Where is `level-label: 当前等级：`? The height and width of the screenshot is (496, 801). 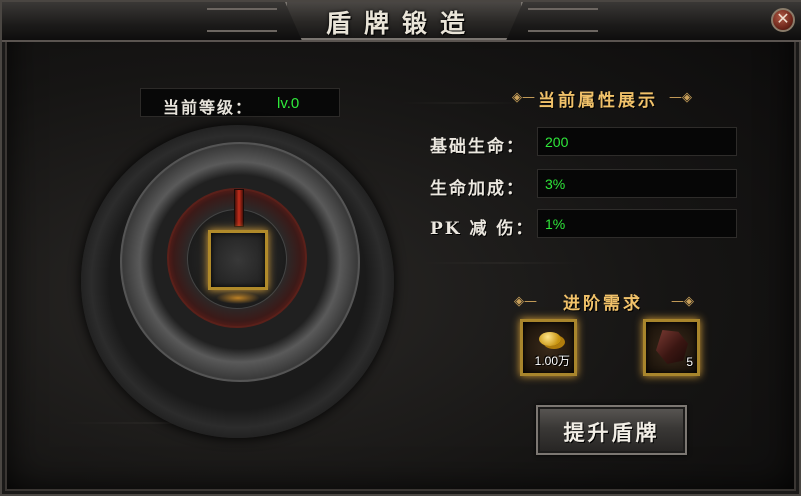
level-label: 当前等级： is located at coordinates (208, 107).